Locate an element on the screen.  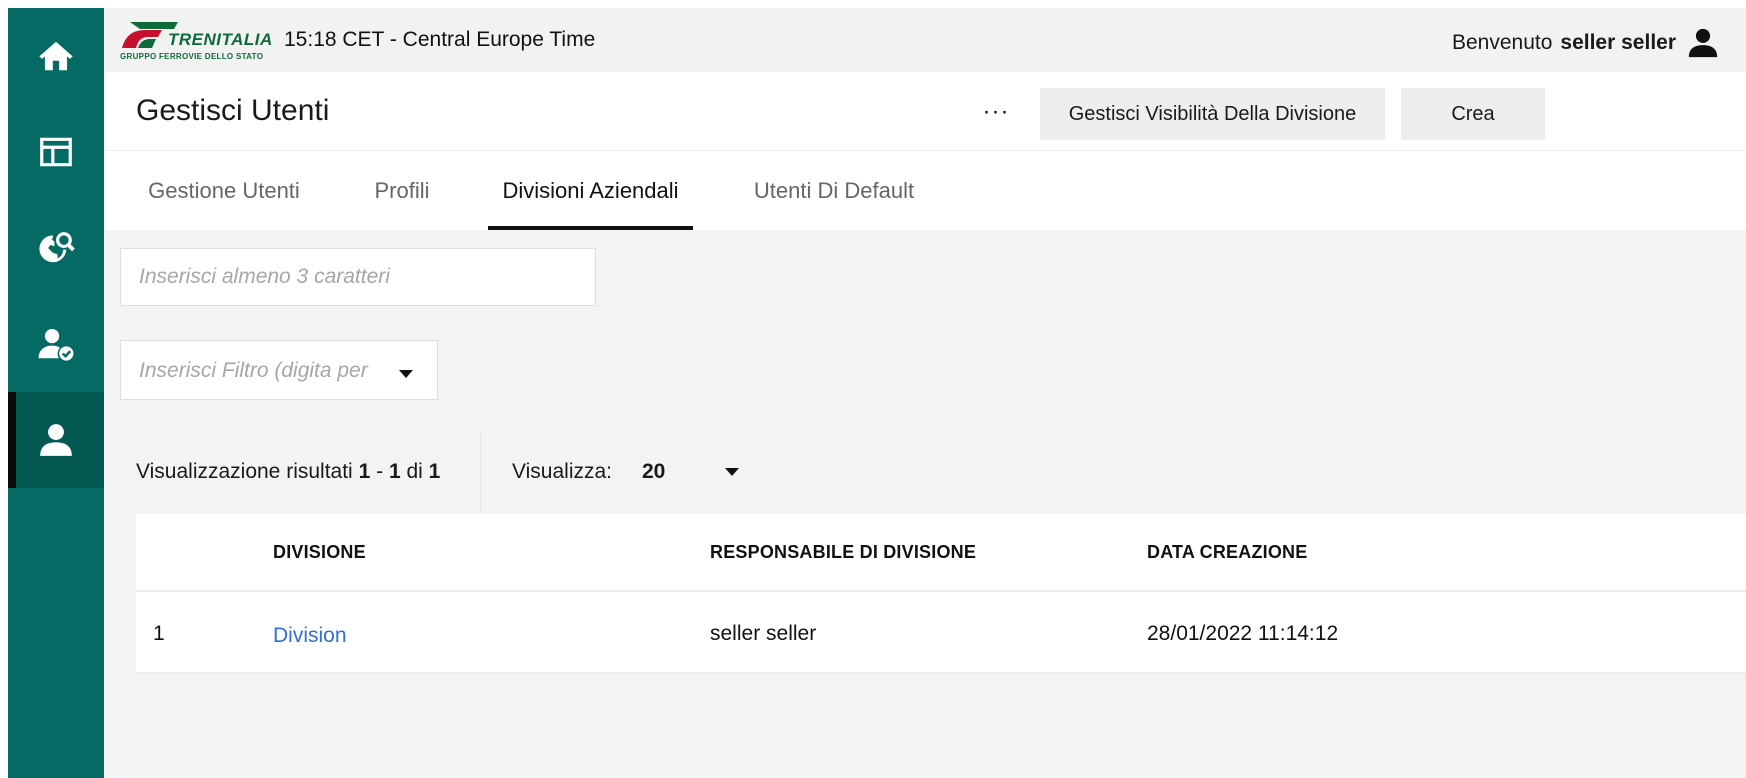
user-check-icon is located at coordinates (56, 344).